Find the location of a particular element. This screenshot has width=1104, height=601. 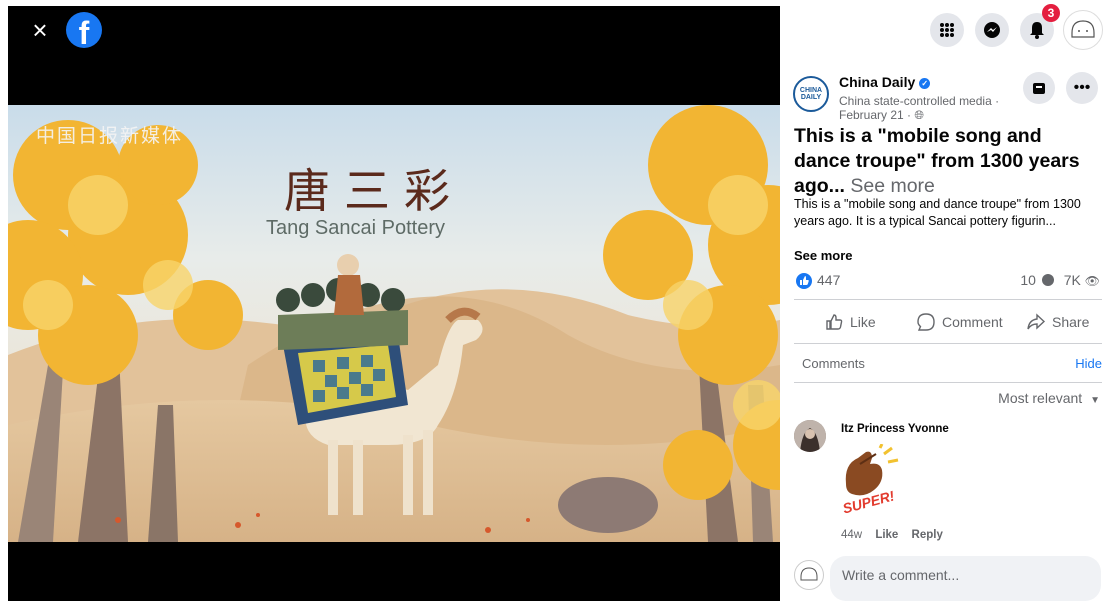

video-watermark: 中国日报新媒体 is located at coordinates (110, 136).